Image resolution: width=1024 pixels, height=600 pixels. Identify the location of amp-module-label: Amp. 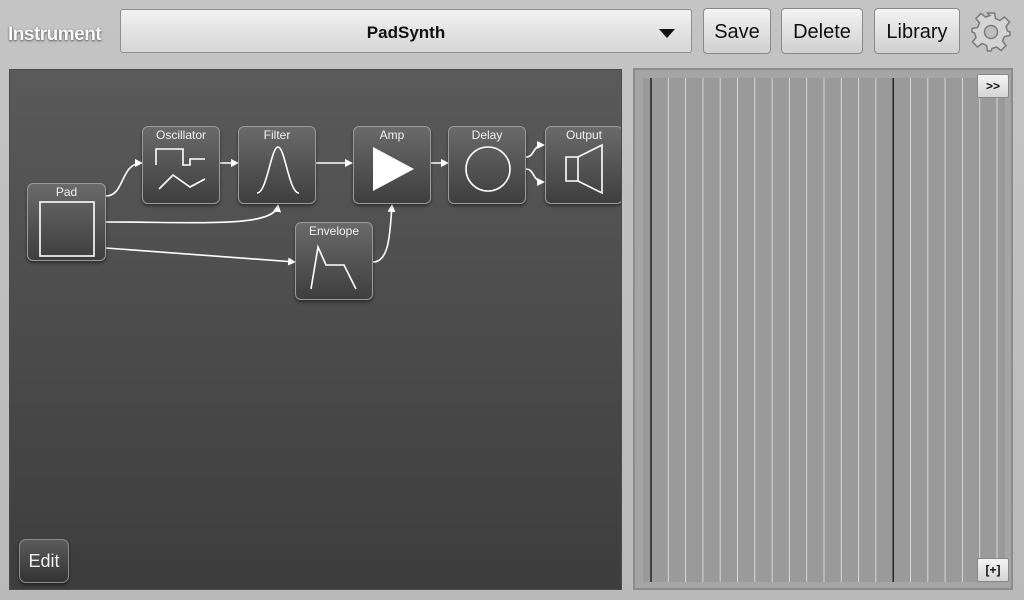
(392, 135).